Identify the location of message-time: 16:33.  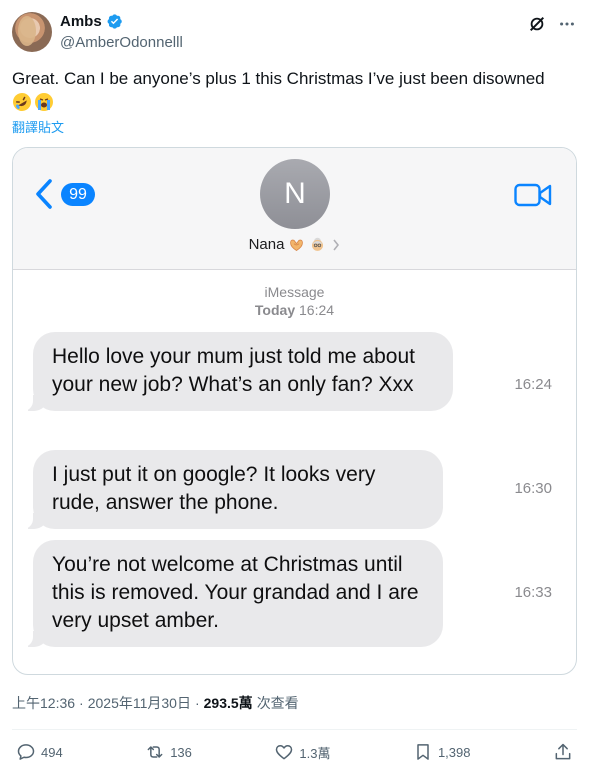
(533, 592).